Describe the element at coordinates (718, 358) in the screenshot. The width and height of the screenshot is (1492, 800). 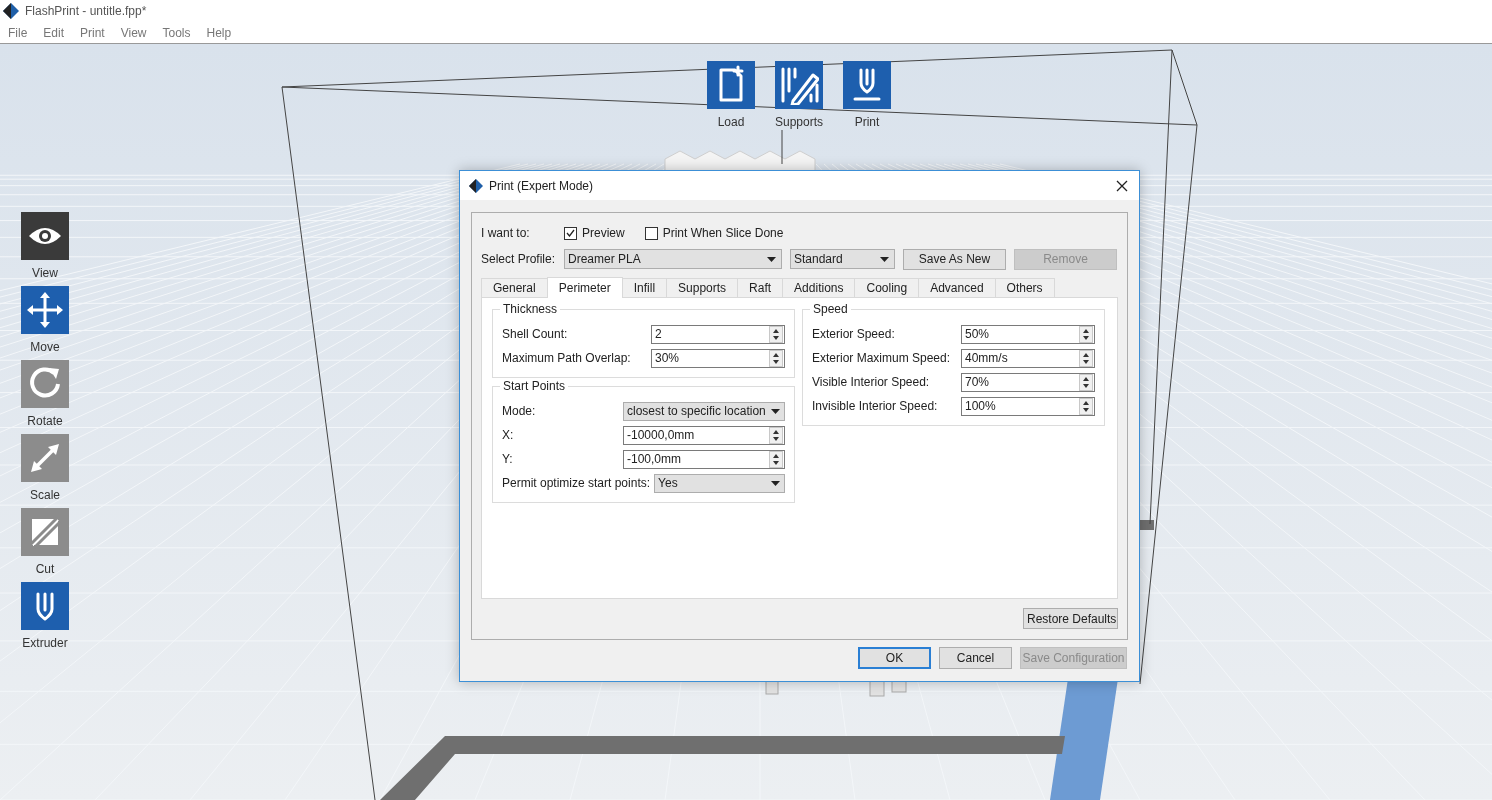
I see `spin-field: 30%` at that location.